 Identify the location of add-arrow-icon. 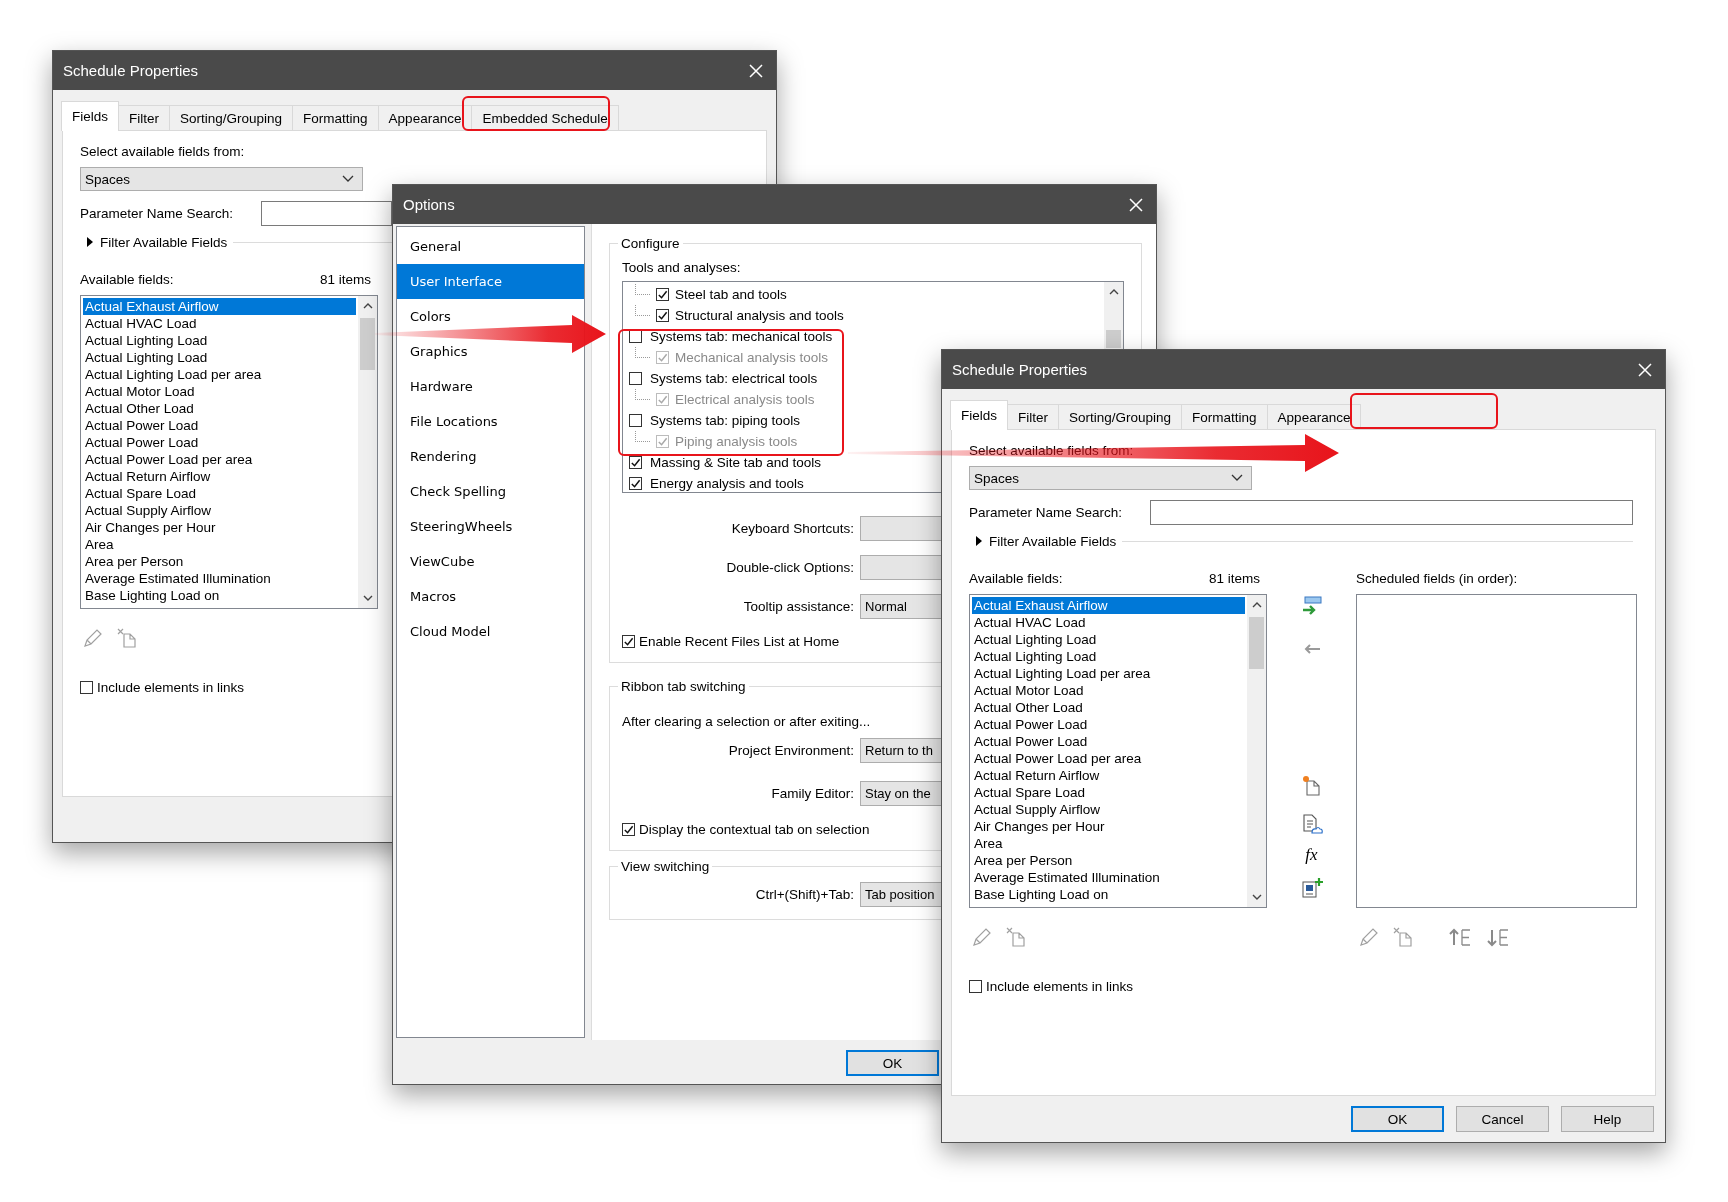
(1311, 606).